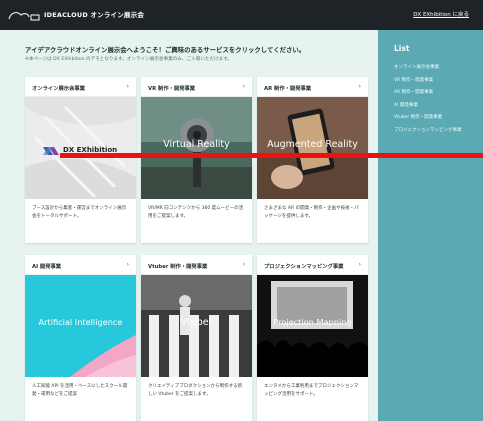  I want to click on card-image: DX EXhibition, so click(80, 148).